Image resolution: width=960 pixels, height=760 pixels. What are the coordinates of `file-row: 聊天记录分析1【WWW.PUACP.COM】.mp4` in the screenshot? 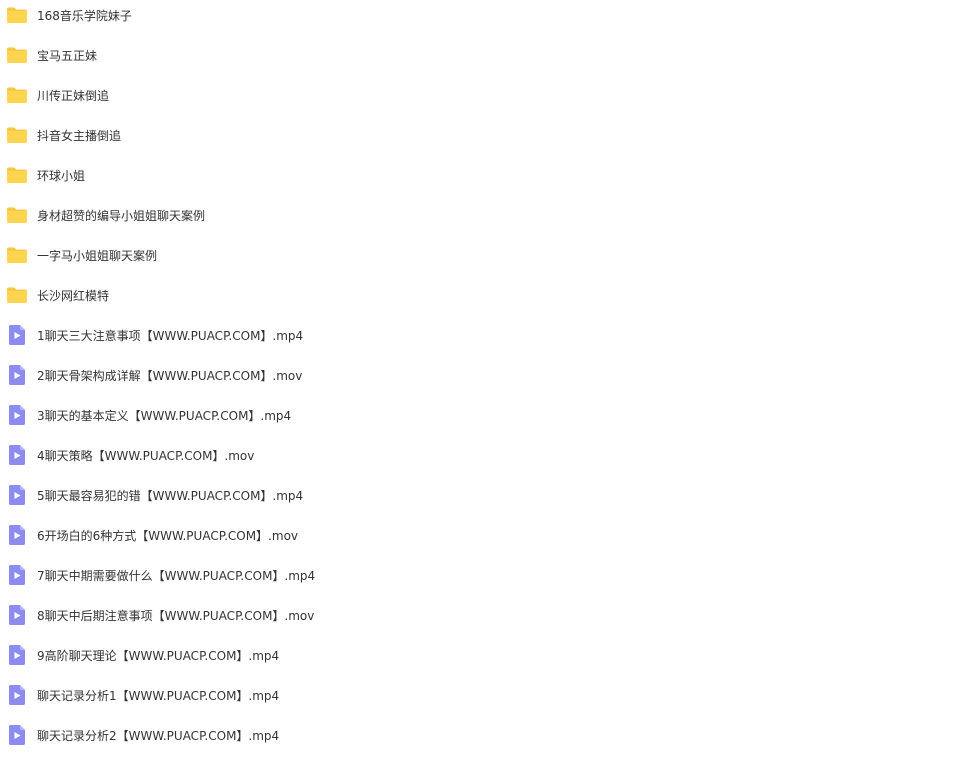 It's located at (480, 695).